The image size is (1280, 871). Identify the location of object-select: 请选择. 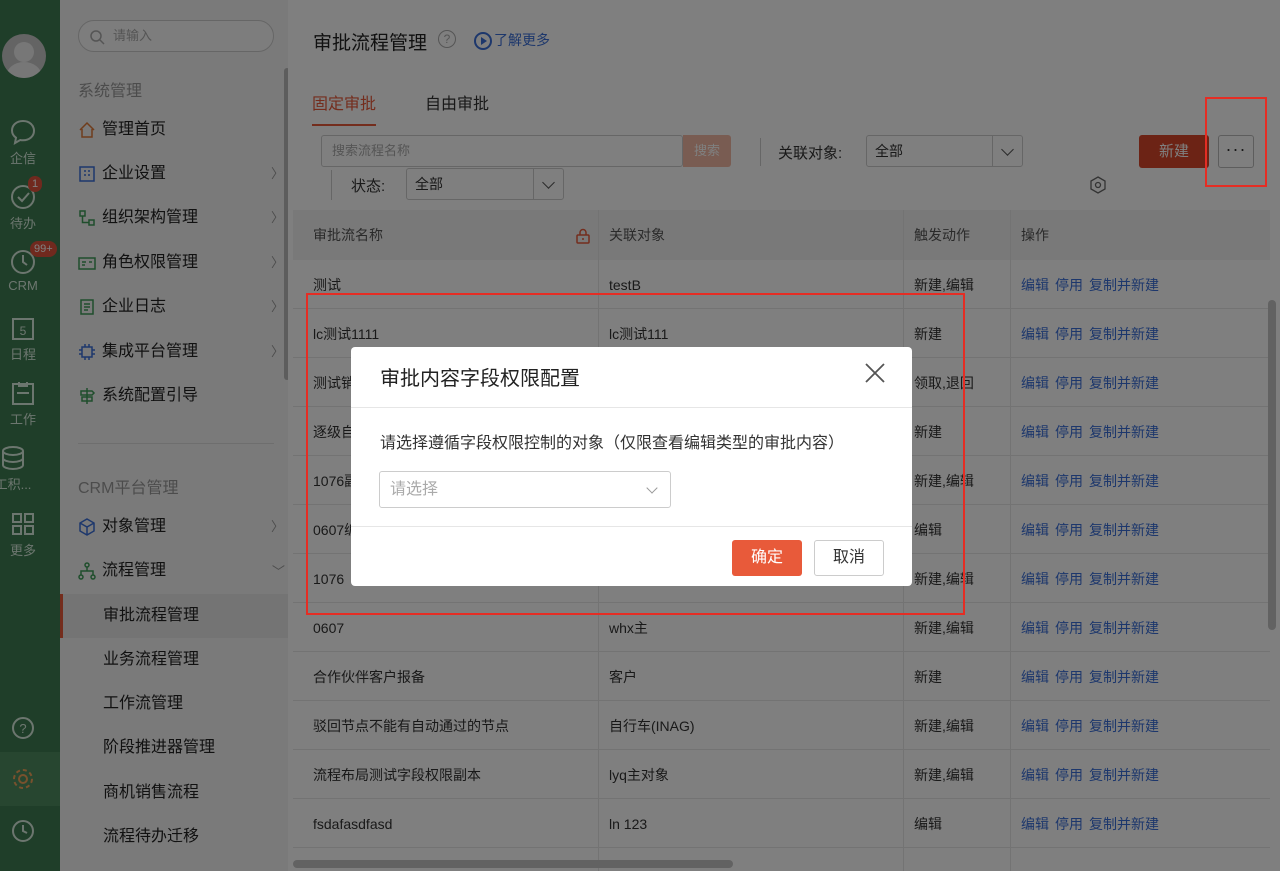
(525, 489).